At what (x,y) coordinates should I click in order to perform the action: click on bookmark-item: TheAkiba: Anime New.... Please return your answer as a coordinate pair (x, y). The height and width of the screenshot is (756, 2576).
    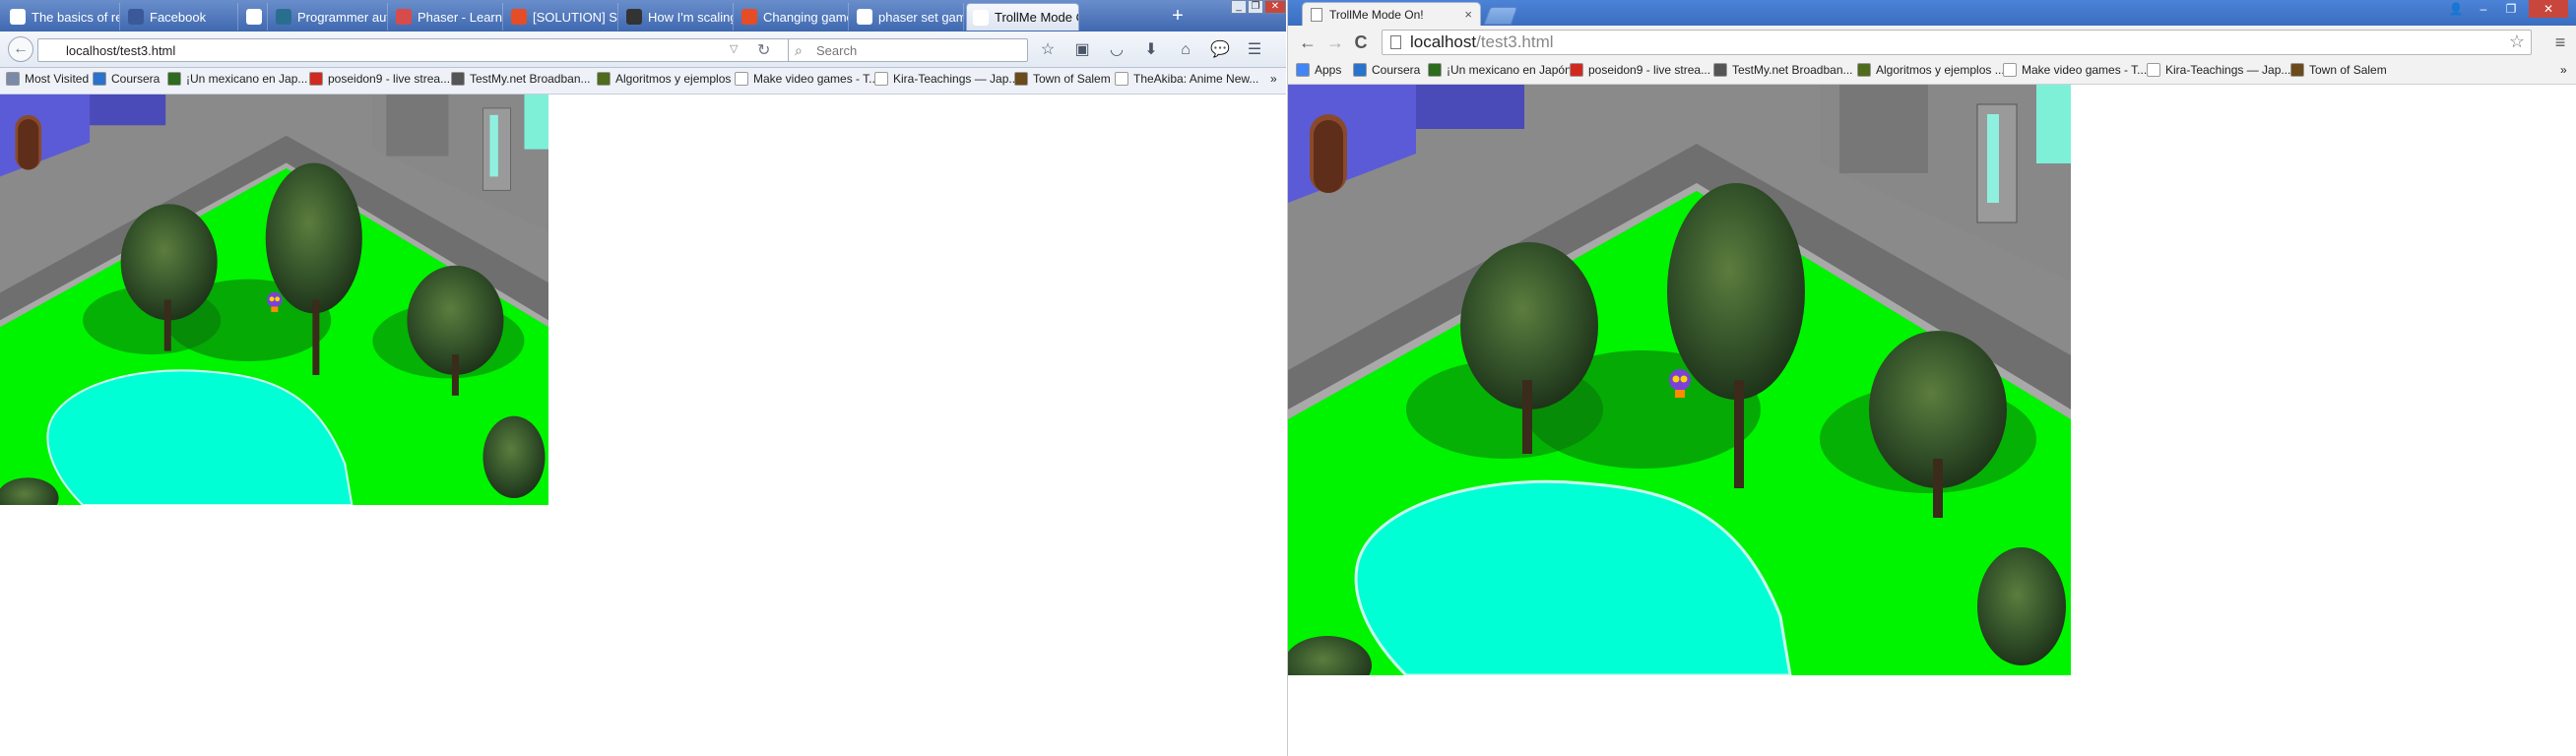
    Looking at the image, I should click on (1186, 79).